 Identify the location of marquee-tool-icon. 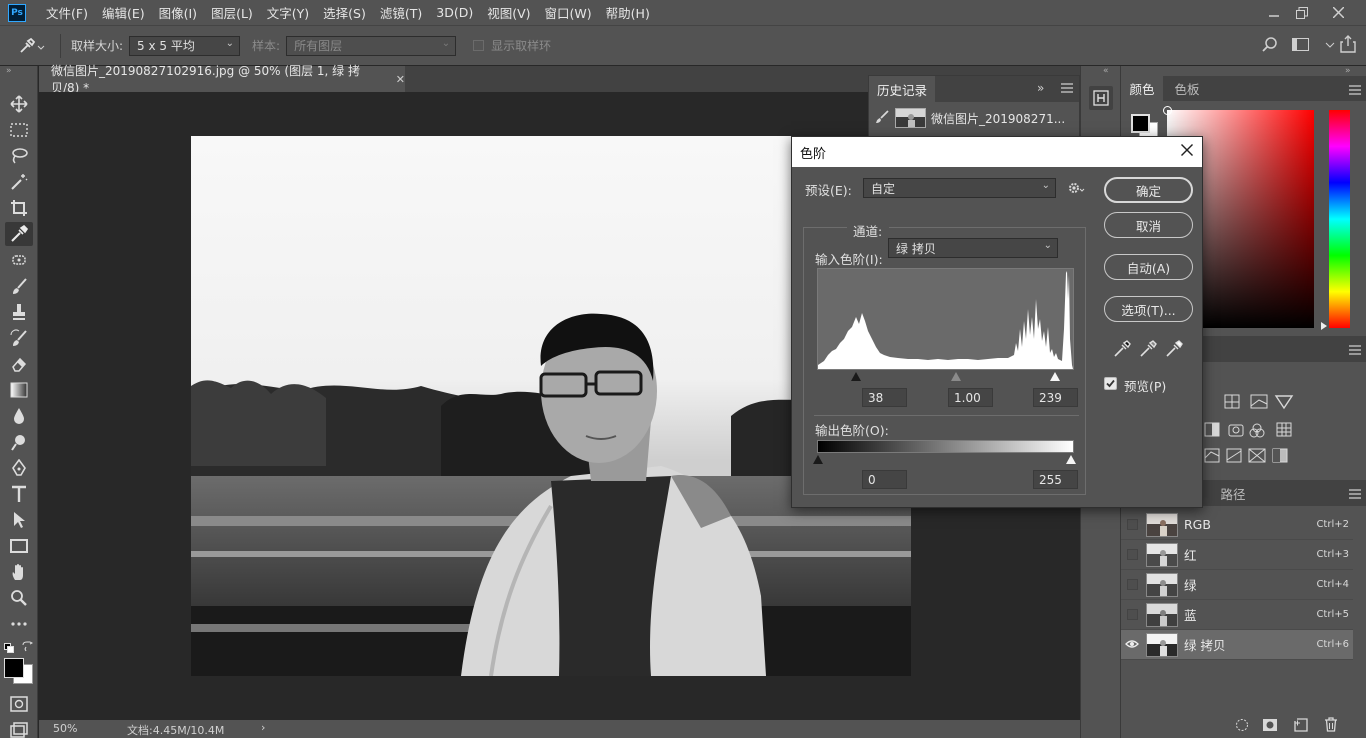
(19, 130).